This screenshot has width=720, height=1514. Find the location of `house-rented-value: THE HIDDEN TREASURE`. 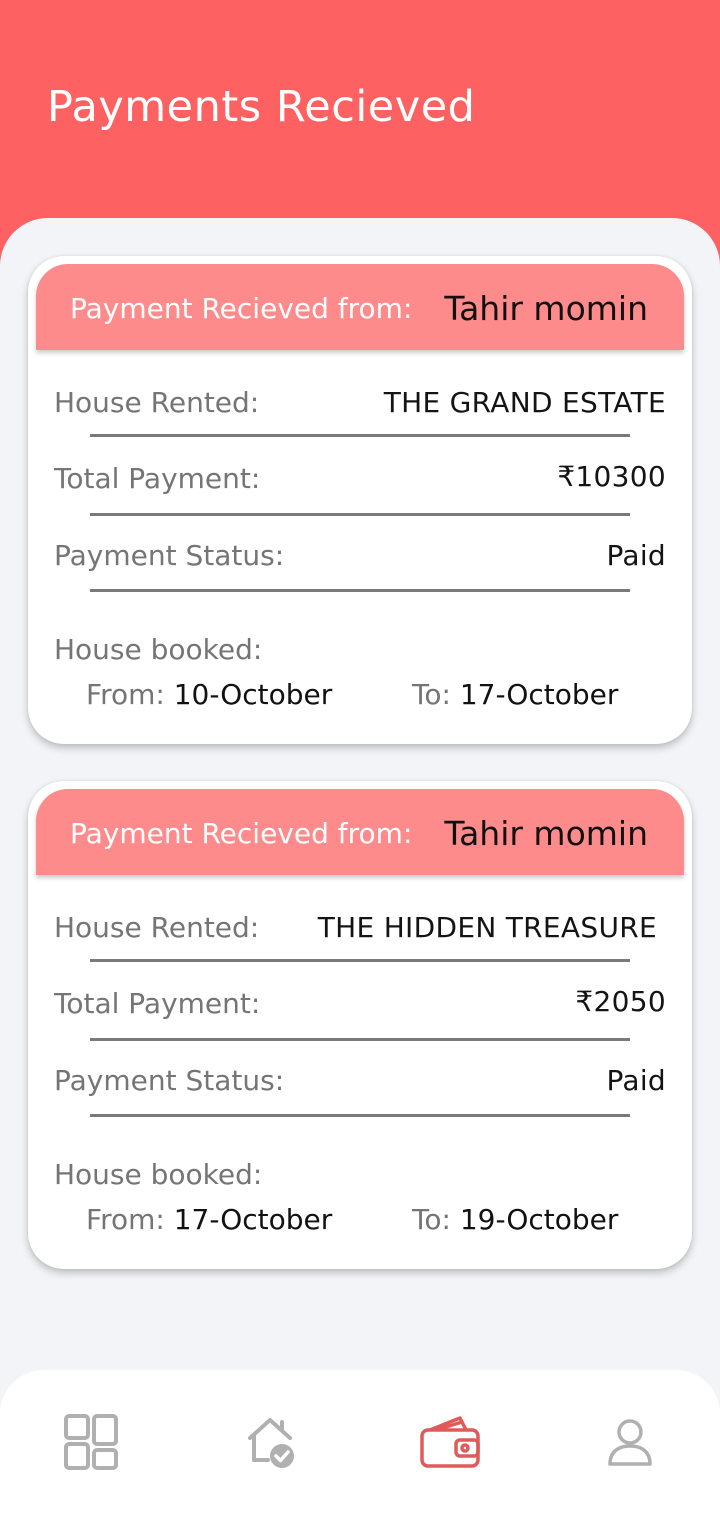

house-rented-value: THE HIDDEN TREASURE is located at coordinates (487, 927).